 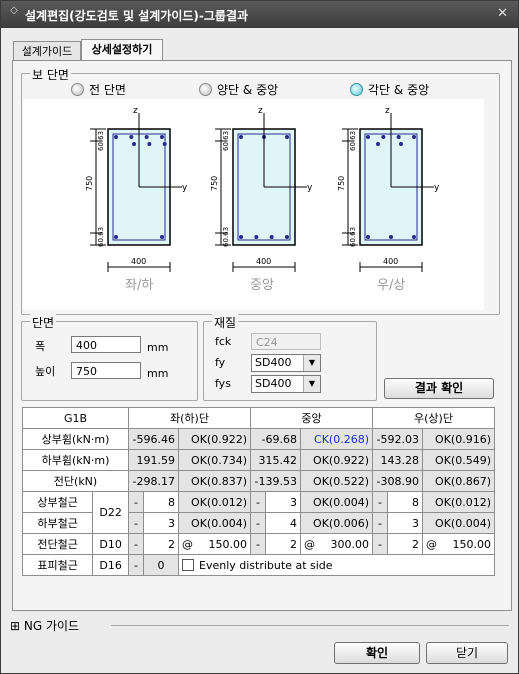 I want to click on radio-full-section: 전 단면, so click(x=98, y=89).